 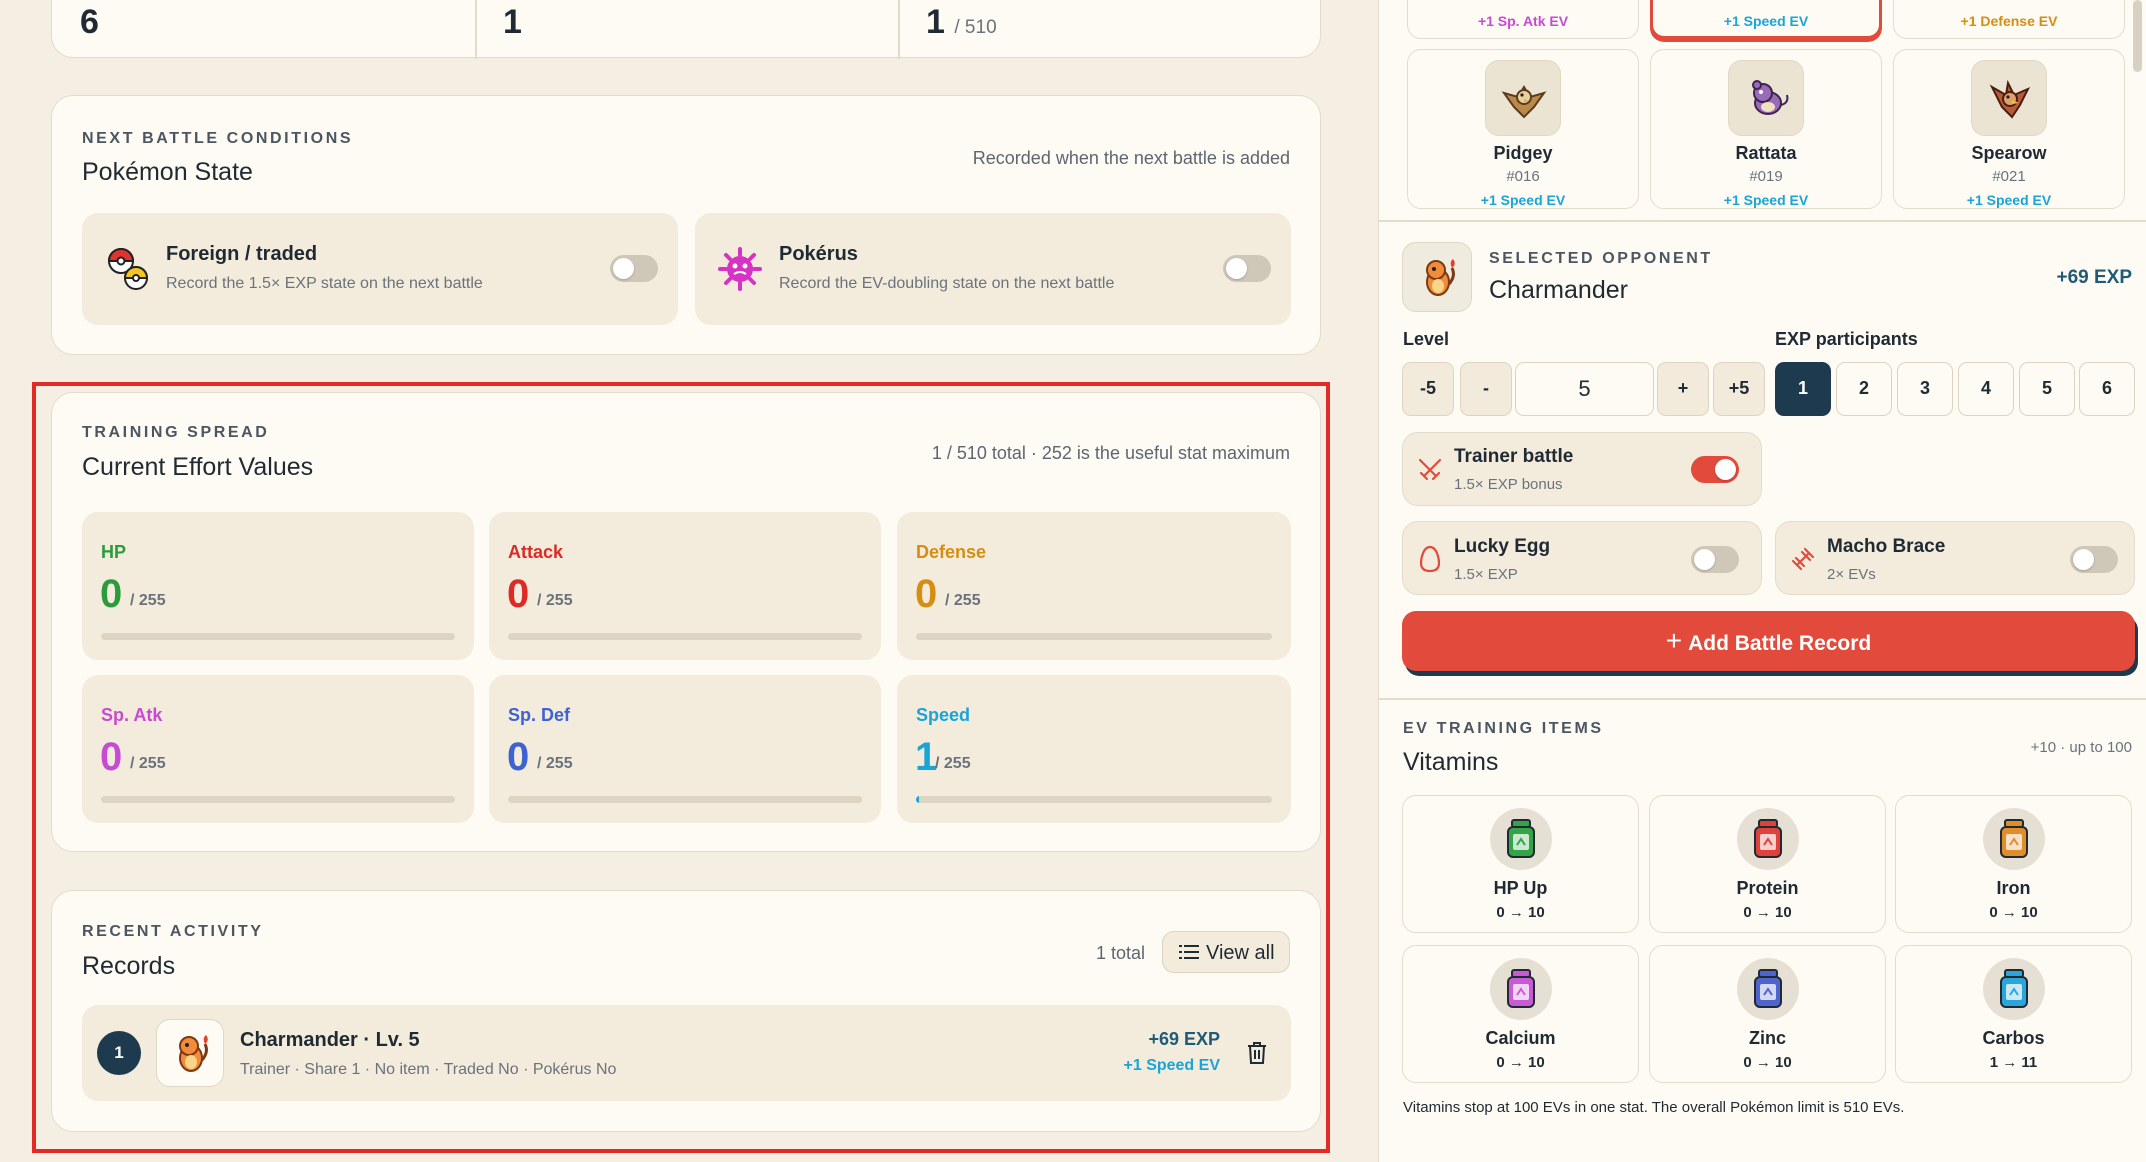 I want to click on macho-brace-option: Macho Brace 2× EVs, so click(x=1955, y=558).